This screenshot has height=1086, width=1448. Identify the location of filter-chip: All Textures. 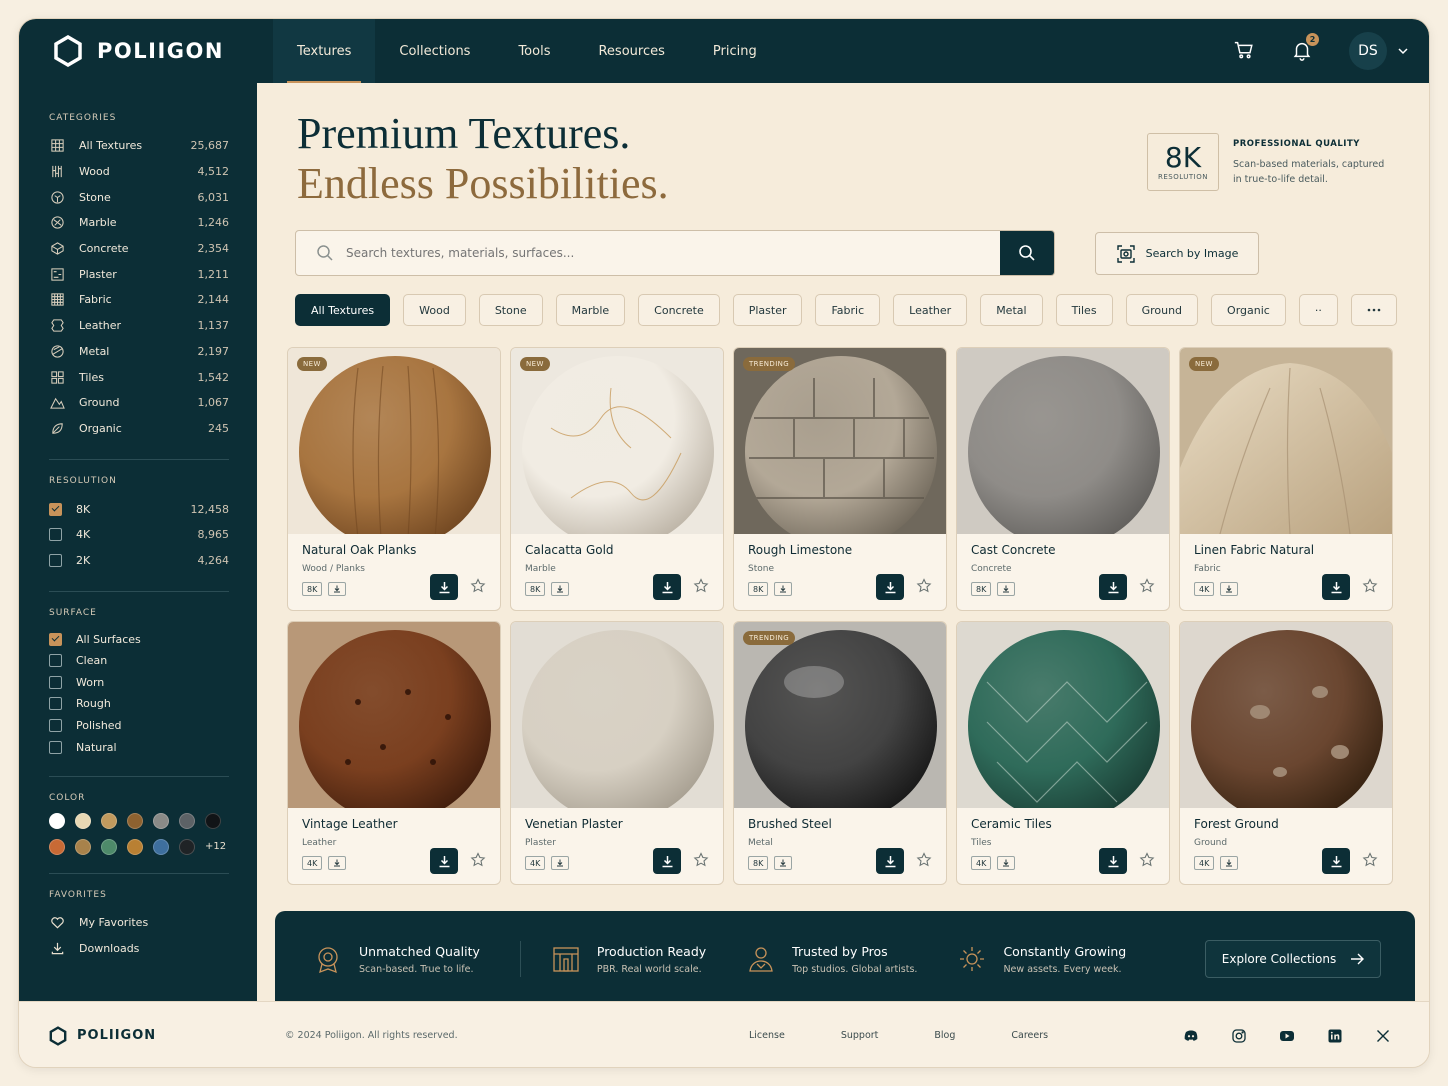
(343, 310).